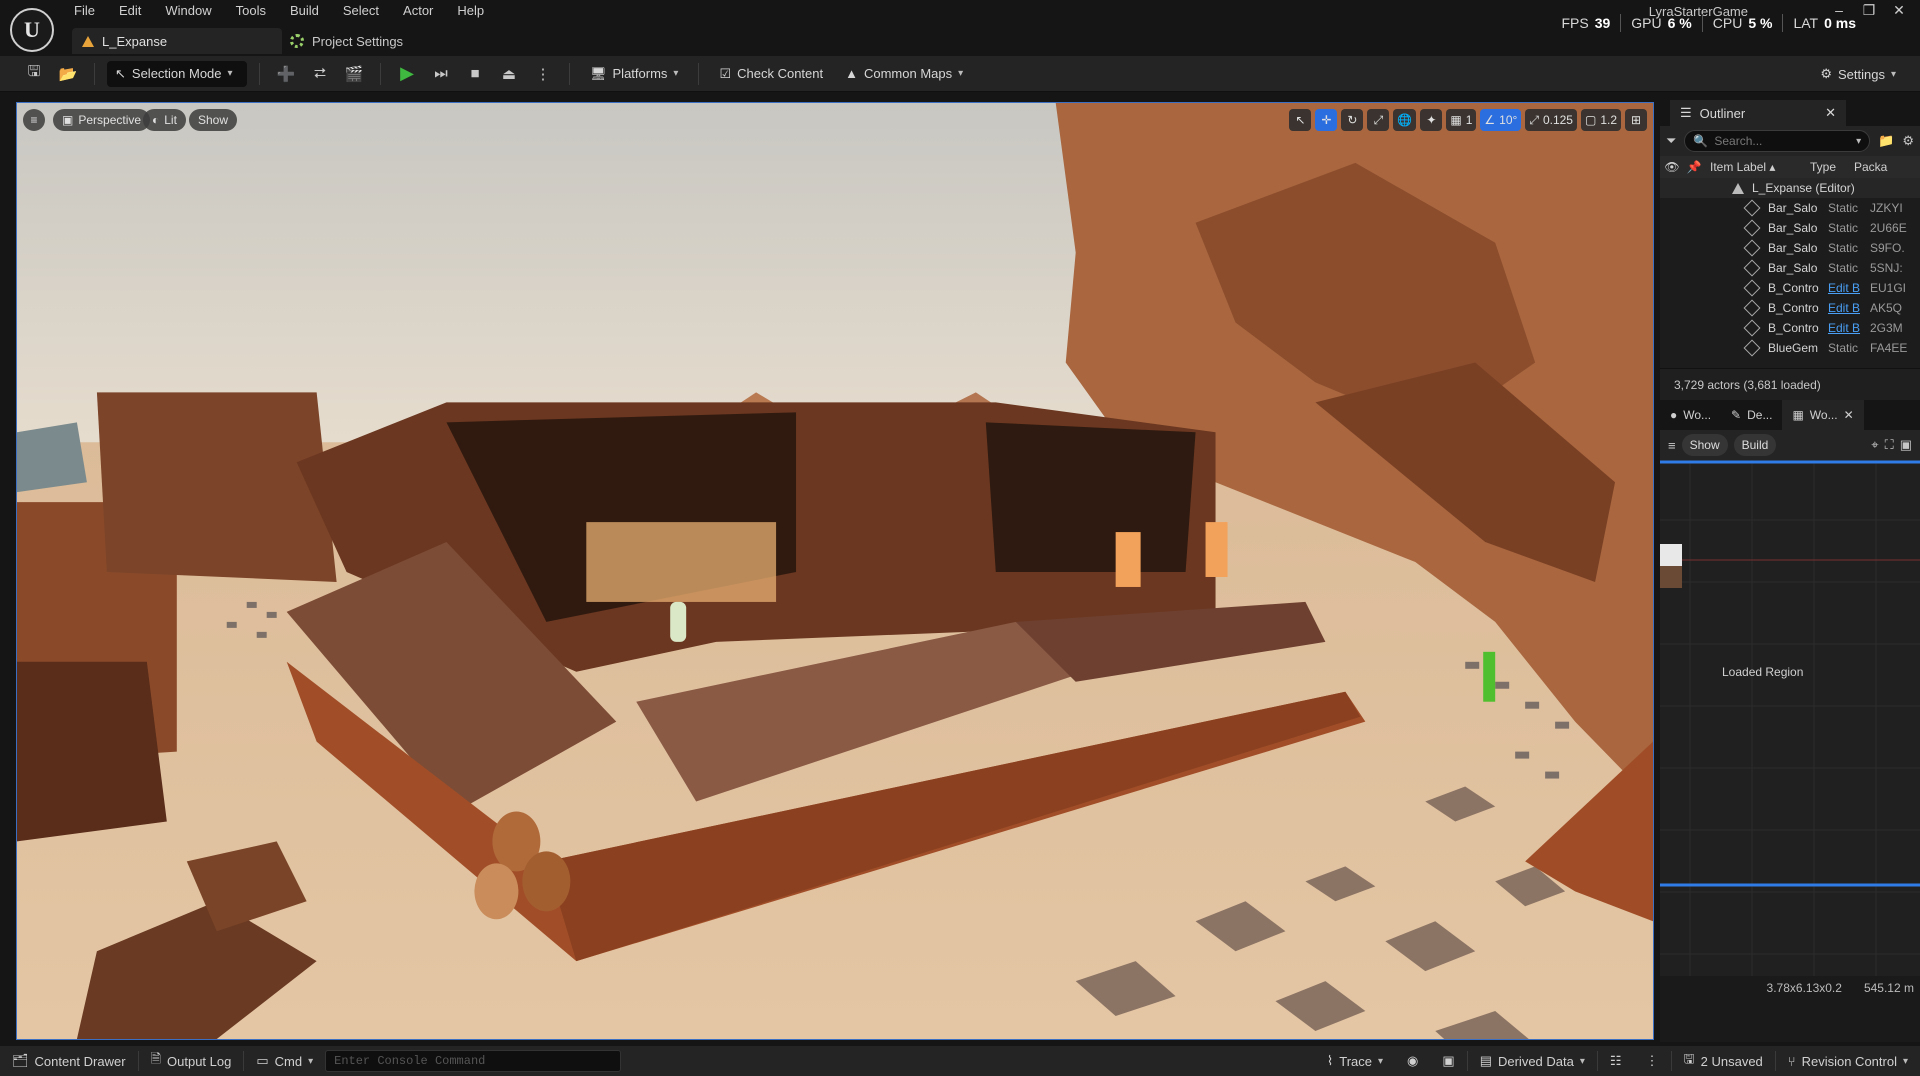  Describe the element at coordinates (1355, 1061) in the screenshot. I see `trace-dropdown: ⌇ Trace ▾` at that location.